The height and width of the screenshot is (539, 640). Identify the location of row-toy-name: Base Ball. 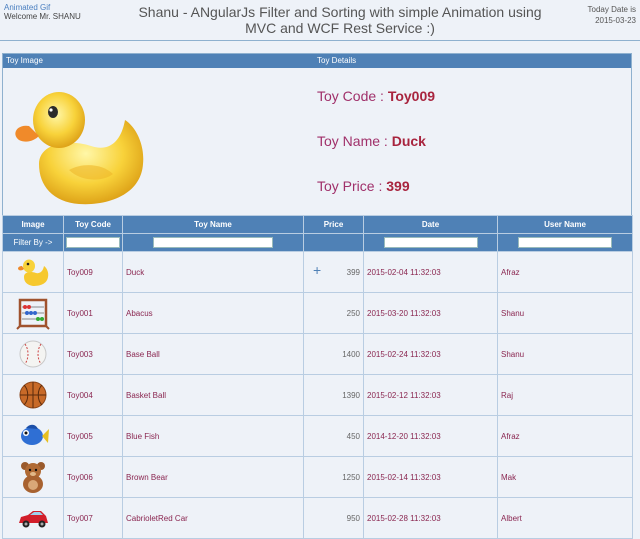
(213, 354).